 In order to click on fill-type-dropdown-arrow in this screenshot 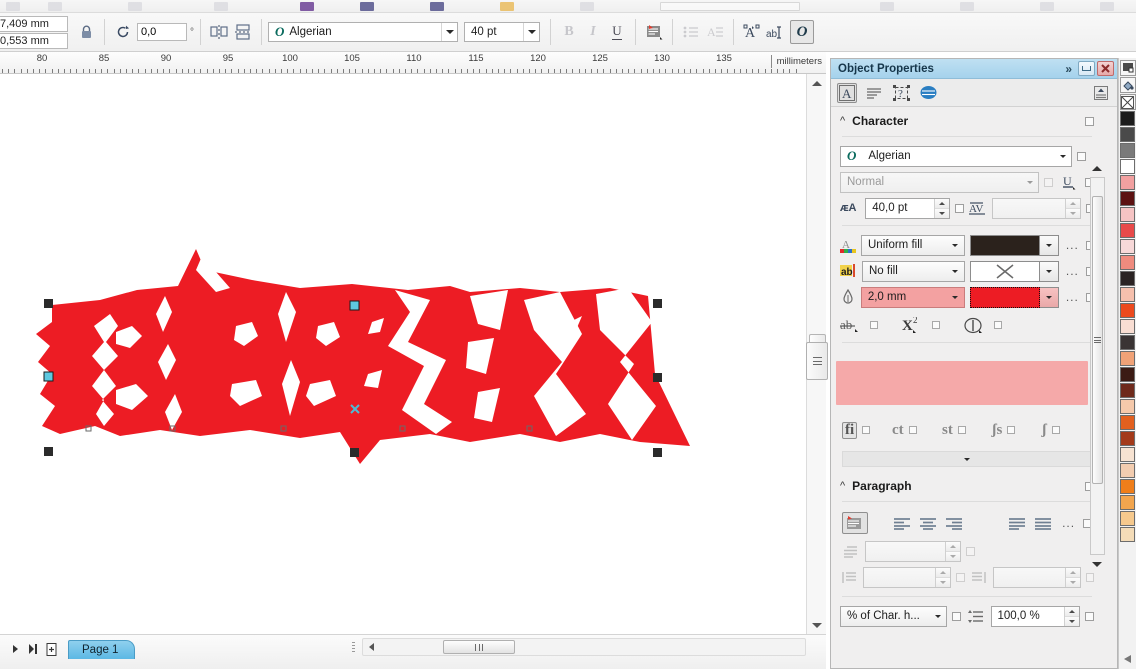, I will do `click(955, 245)`.